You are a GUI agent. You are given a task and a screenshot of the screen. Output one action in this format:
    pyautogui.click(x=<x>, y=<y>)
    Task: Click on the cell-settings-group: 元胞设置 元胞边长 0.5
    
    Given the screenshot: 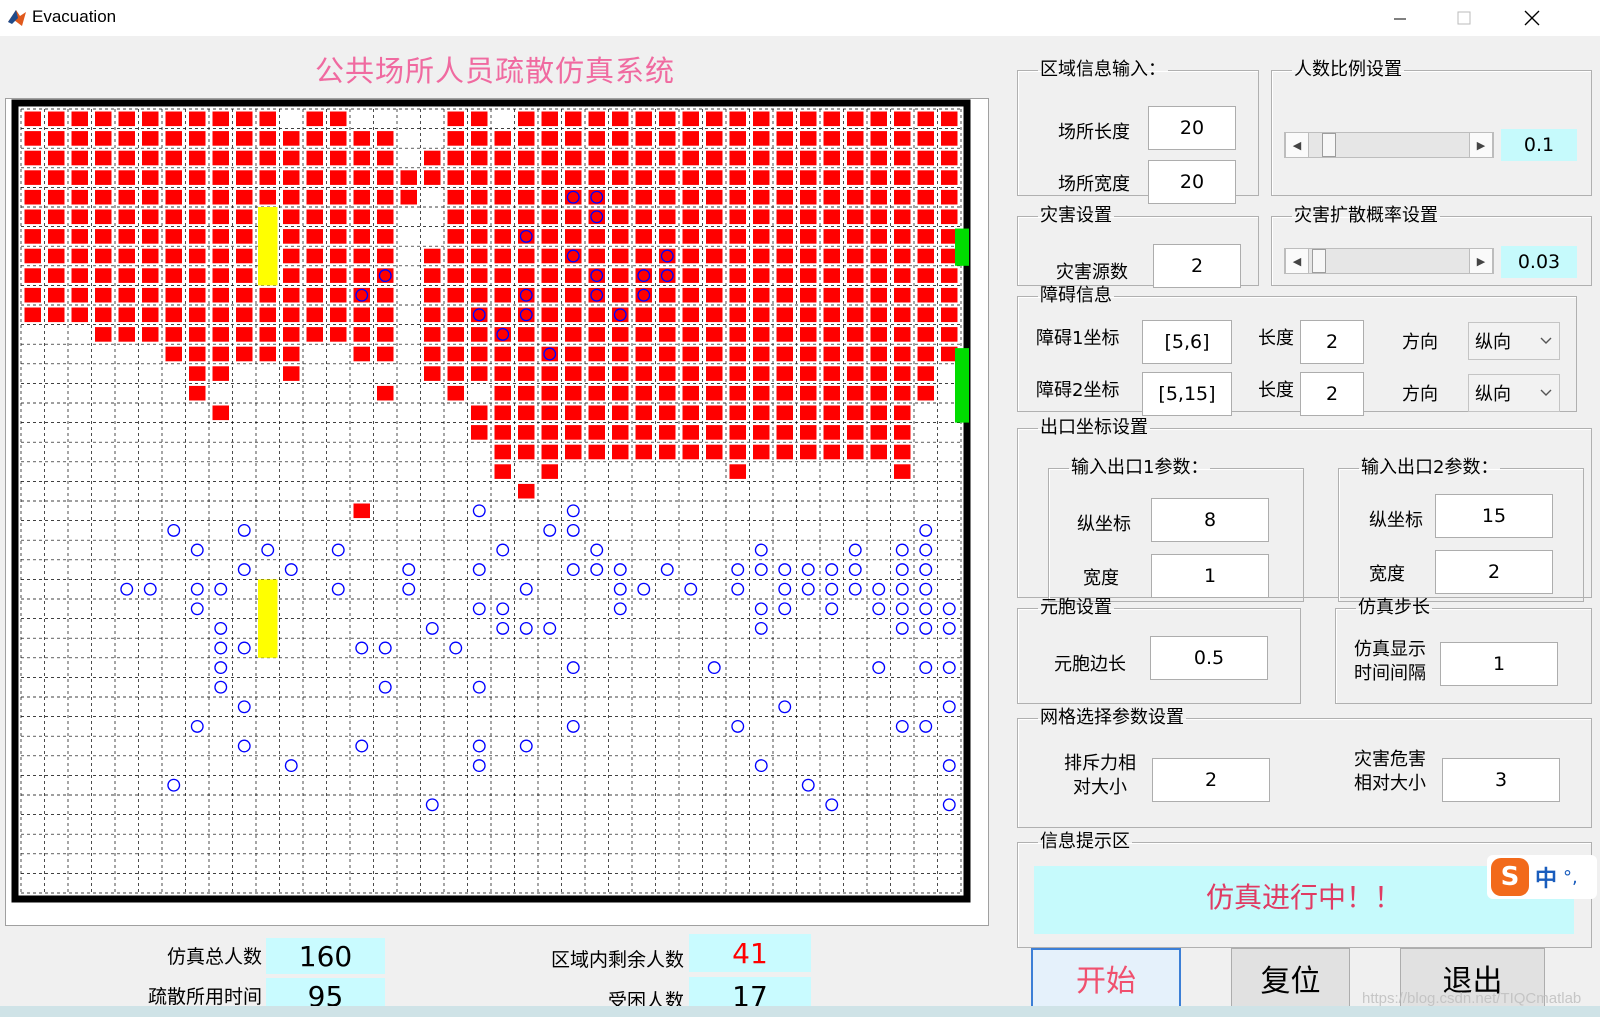 What is the action you would take?
    pyautogui.click(x=1159, y=651)
    